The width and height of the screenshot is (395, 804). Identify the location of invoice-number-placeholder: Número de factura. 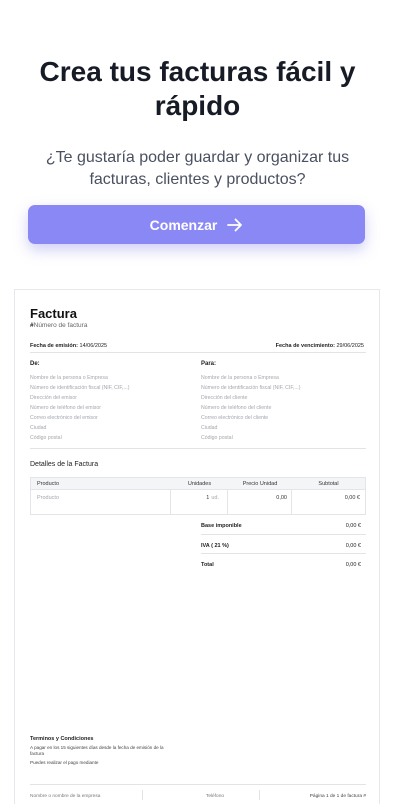
(60, 325).